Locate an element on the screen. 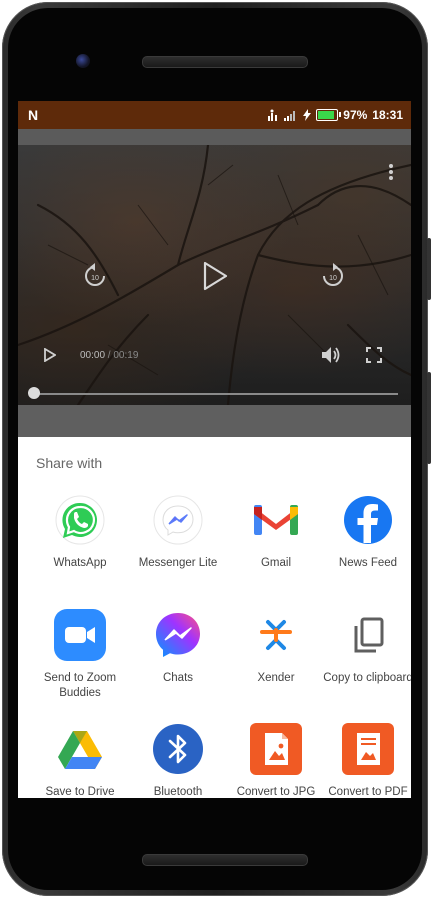 The image size is (432, 900). xender-icon is located at coordinates (276, 635).